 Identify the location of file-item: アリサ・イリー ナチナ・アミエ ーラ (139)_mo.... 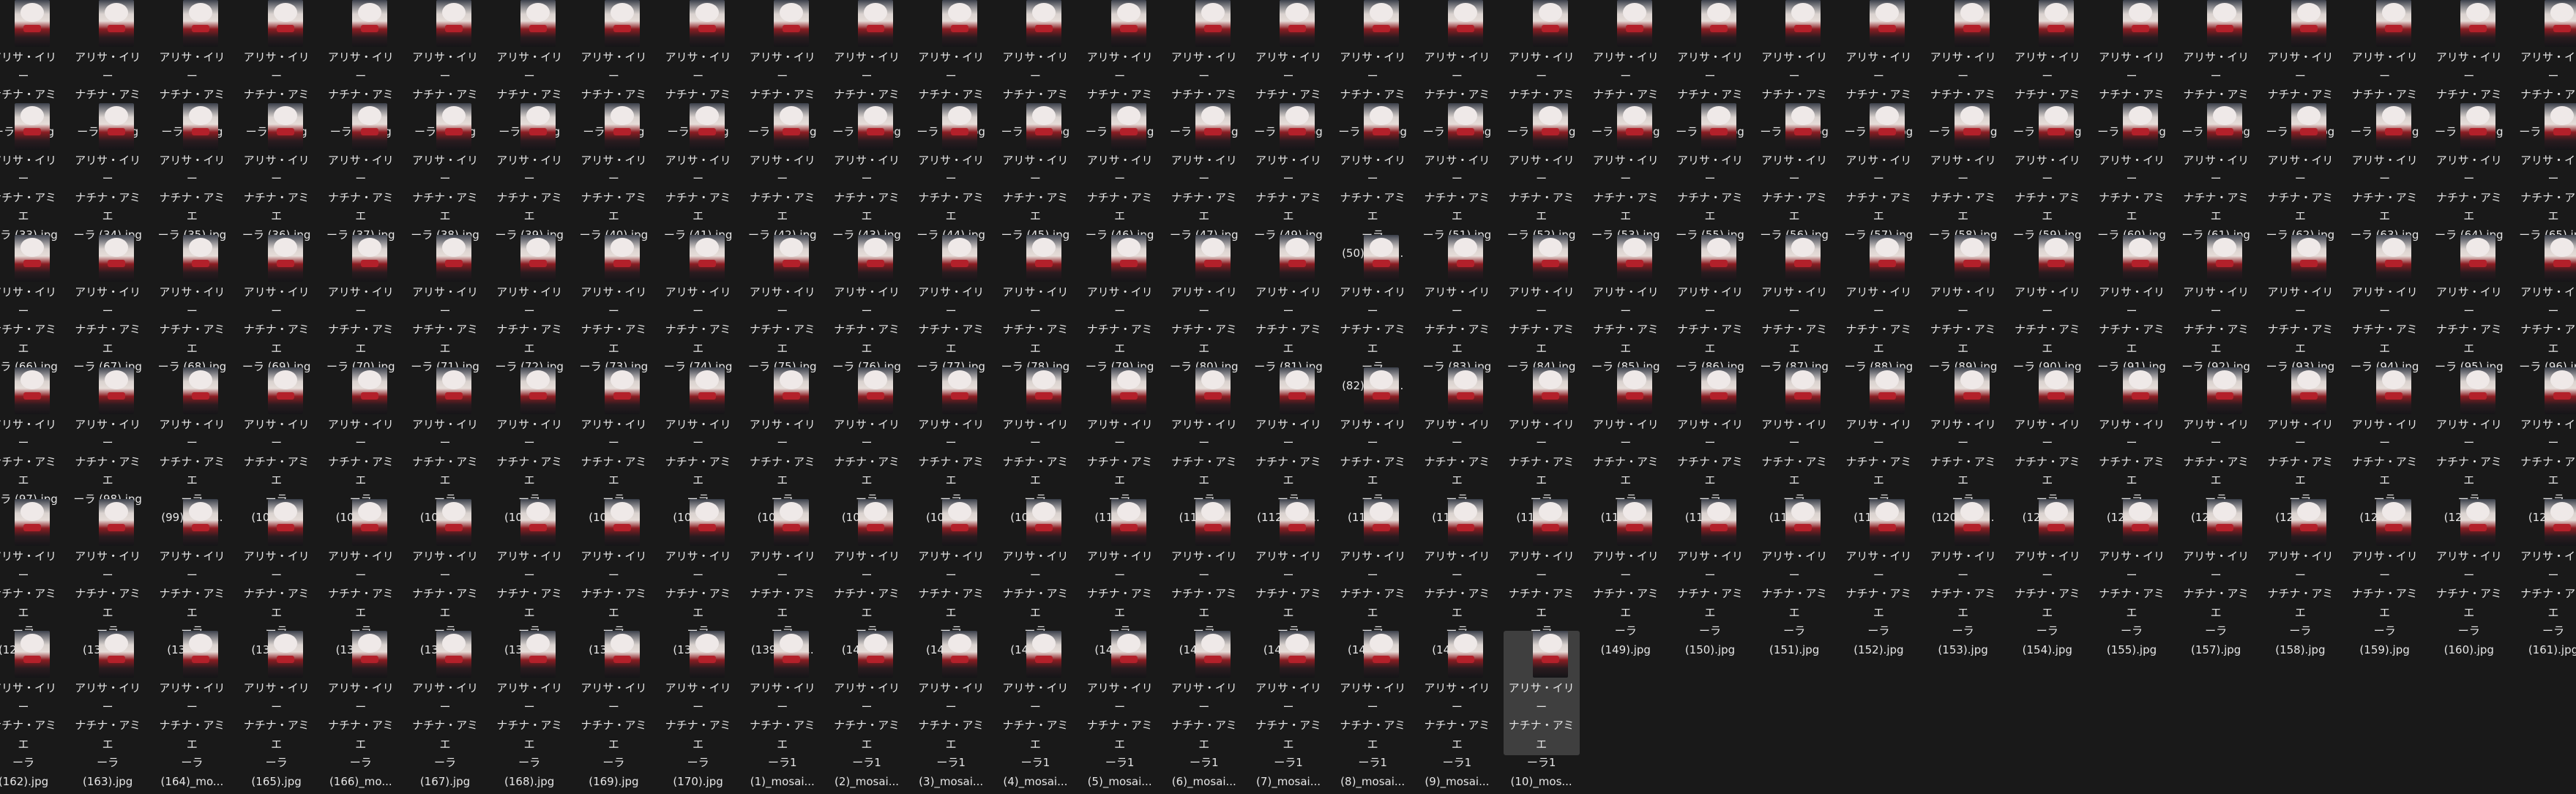
(782, 577).